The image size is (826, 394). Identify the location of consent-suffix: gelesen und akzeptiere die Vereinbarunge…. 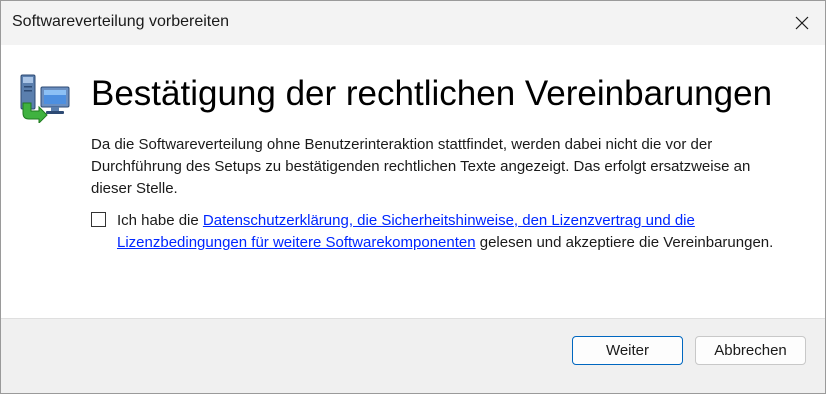
(624, 242).